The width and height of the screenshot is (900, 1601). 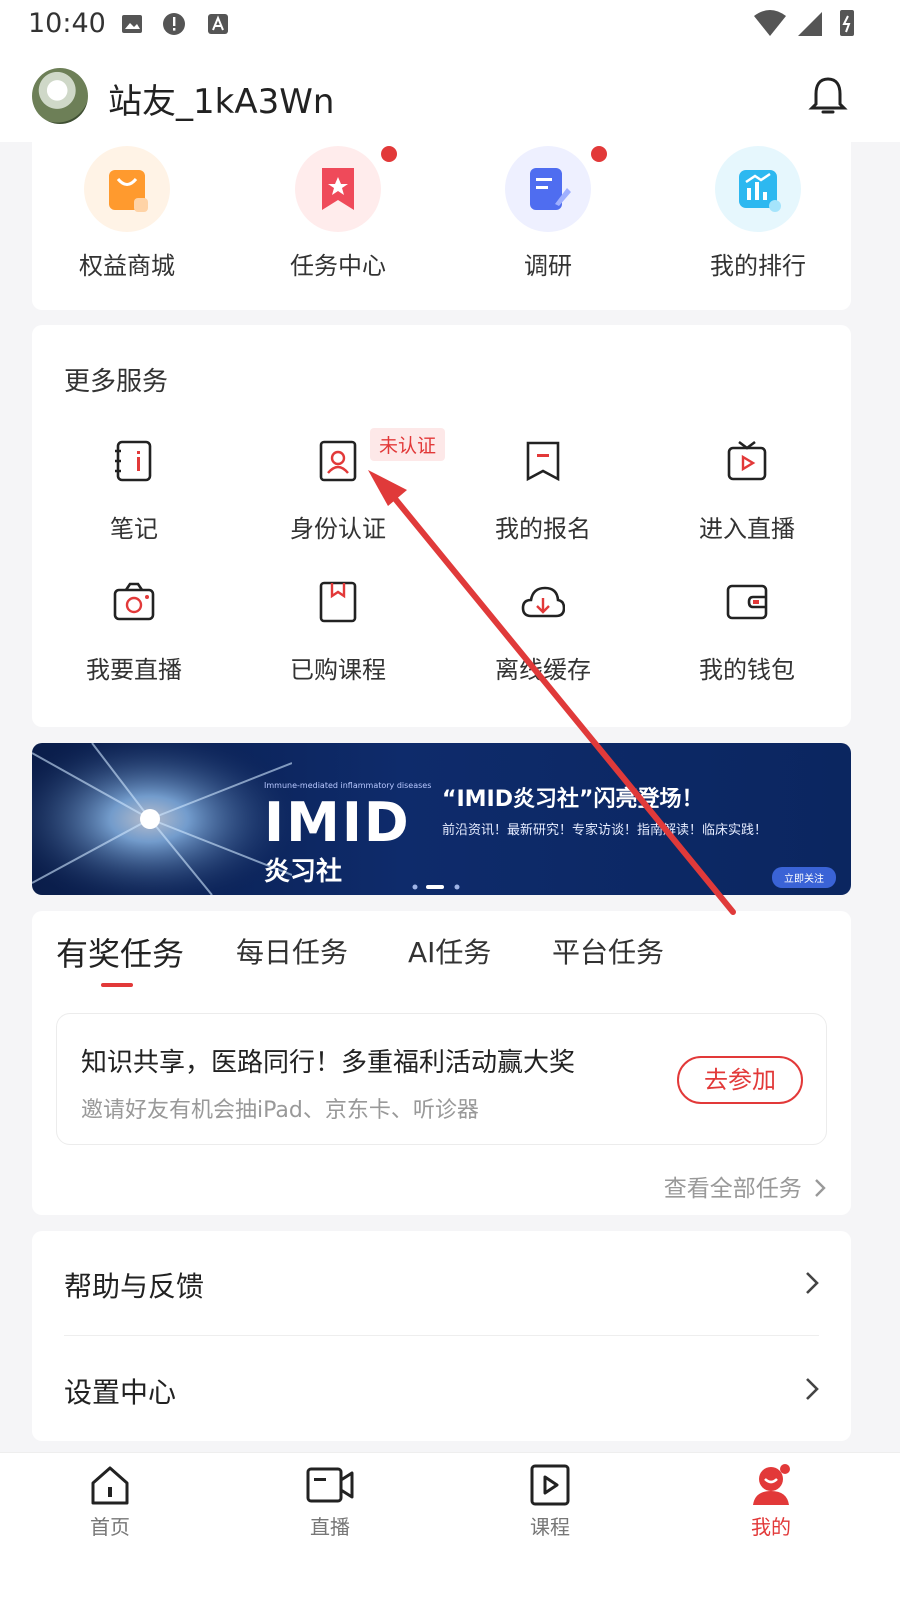 What do you see at coordinates (550, 1527) in the screenshot?
I see `nav-label: 课程` at bounding box center [550, 1527].